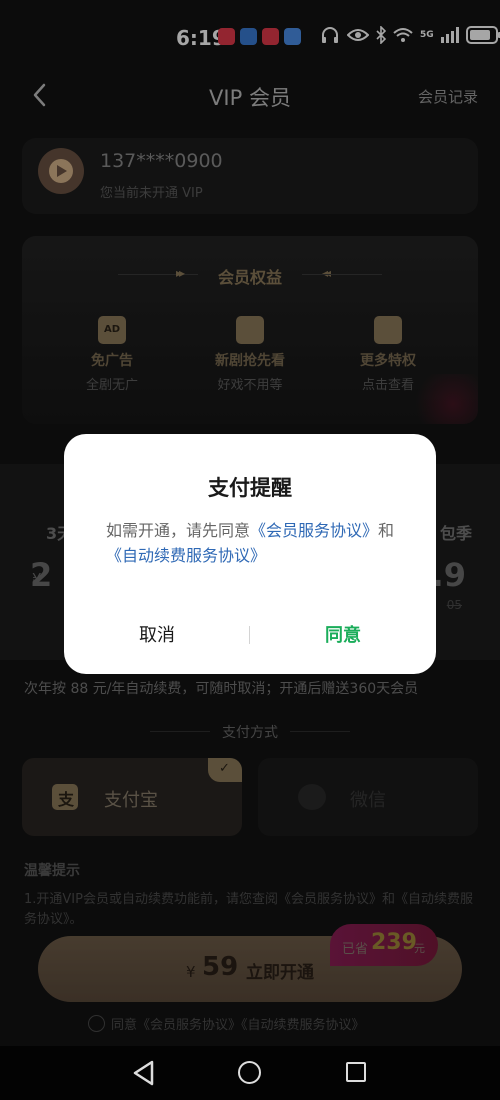  I want to click on dialog-title: 支付提醒, so click(250, 488).